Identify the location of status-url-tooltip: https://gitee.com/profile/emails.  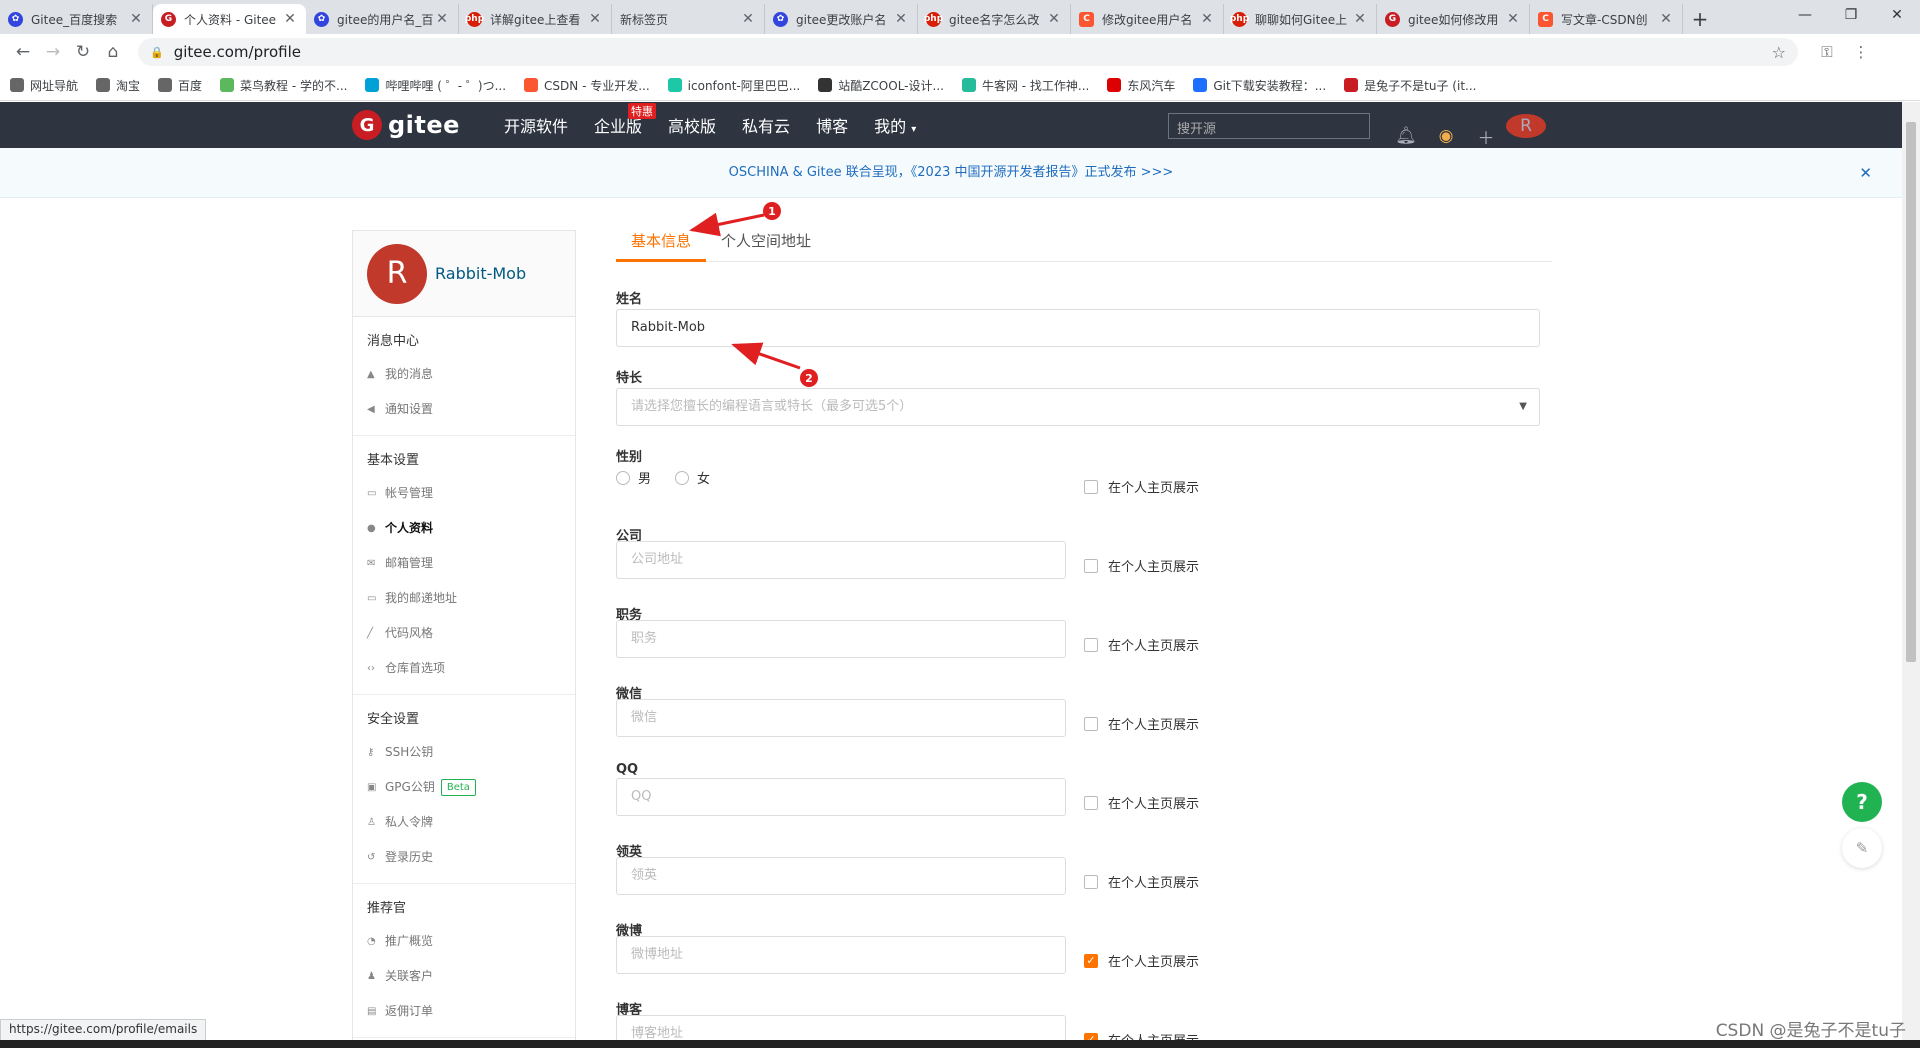
(103, 1030).